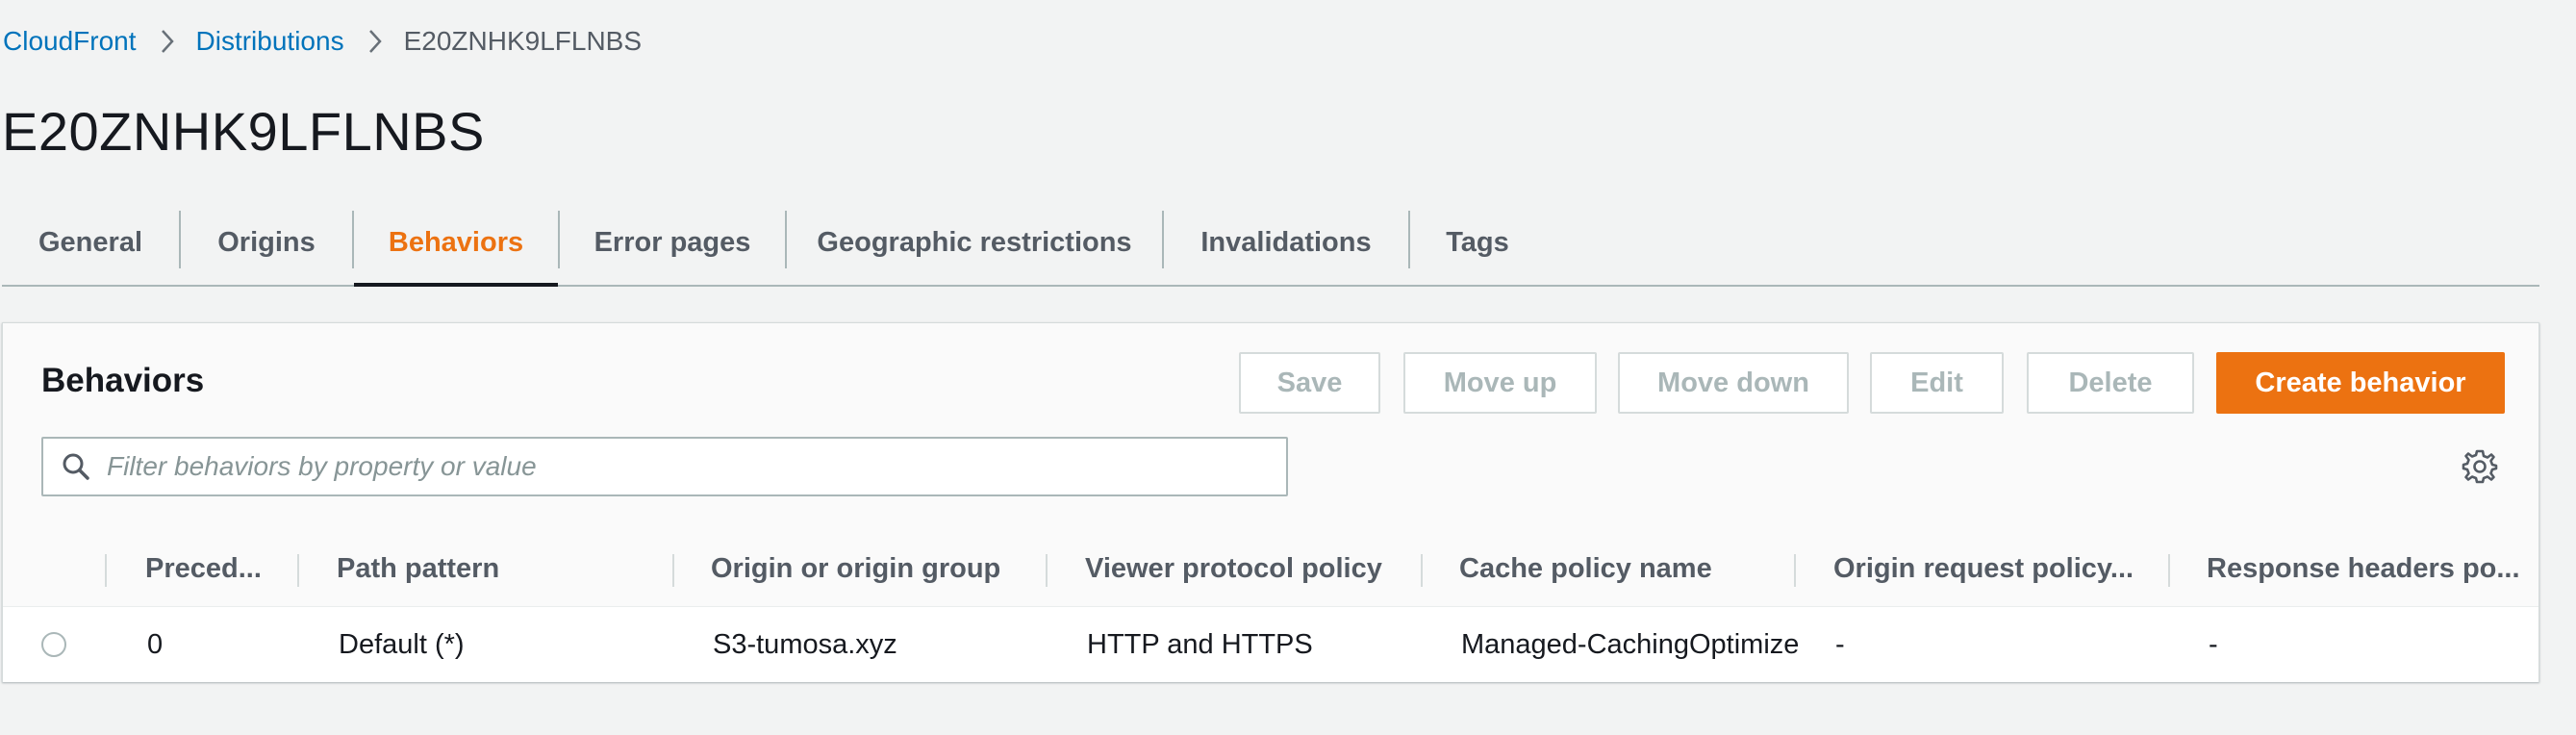 The height and width of the screenshot is (735, 2576). What do you see at coordinates (70, 41) in the screenshot?
I see `breadcrumb-link-cloudfront: CloudFront` at bounding box center [70, 41].